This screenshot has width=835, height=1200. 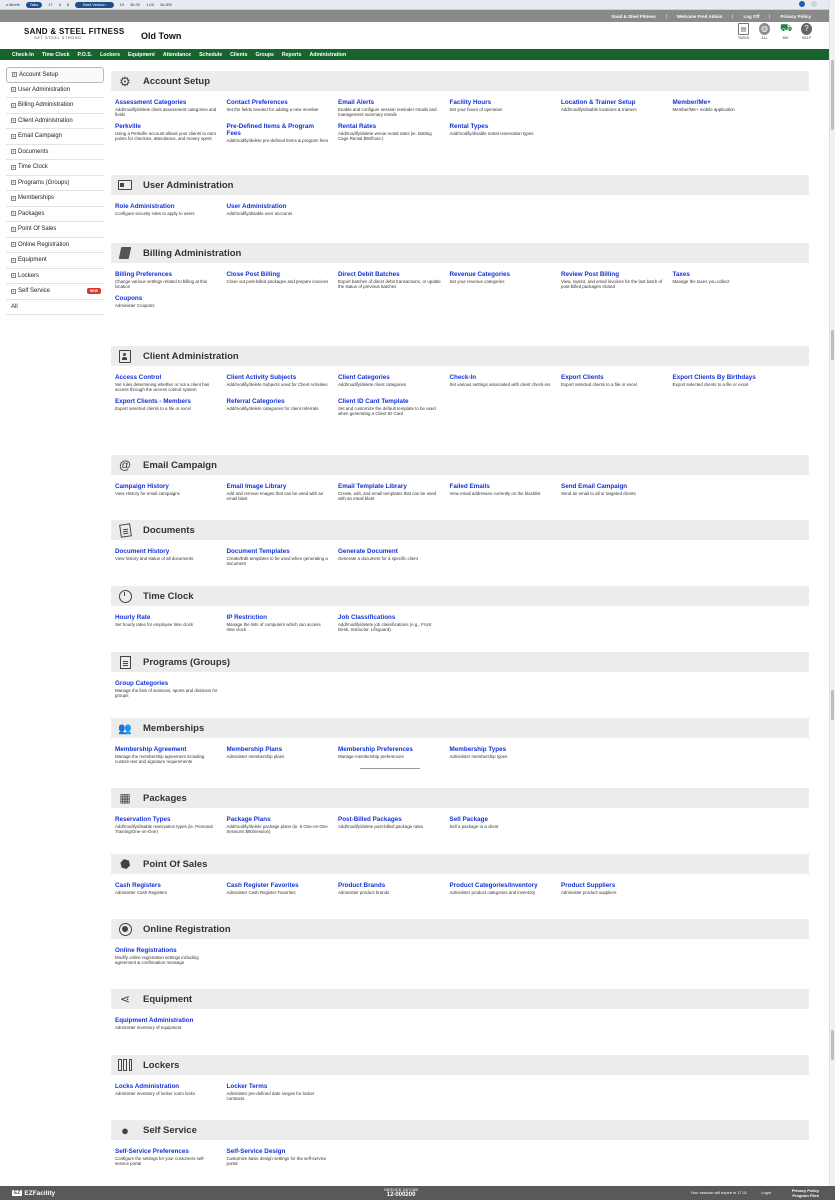 I want to click on sidebar-item-equipment: + Equipment, so click(x=55, y=261).